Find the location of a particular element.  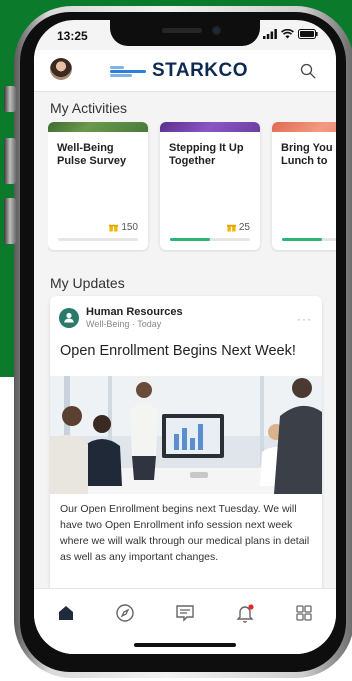

home-icon is located at coordinates (66, 613).